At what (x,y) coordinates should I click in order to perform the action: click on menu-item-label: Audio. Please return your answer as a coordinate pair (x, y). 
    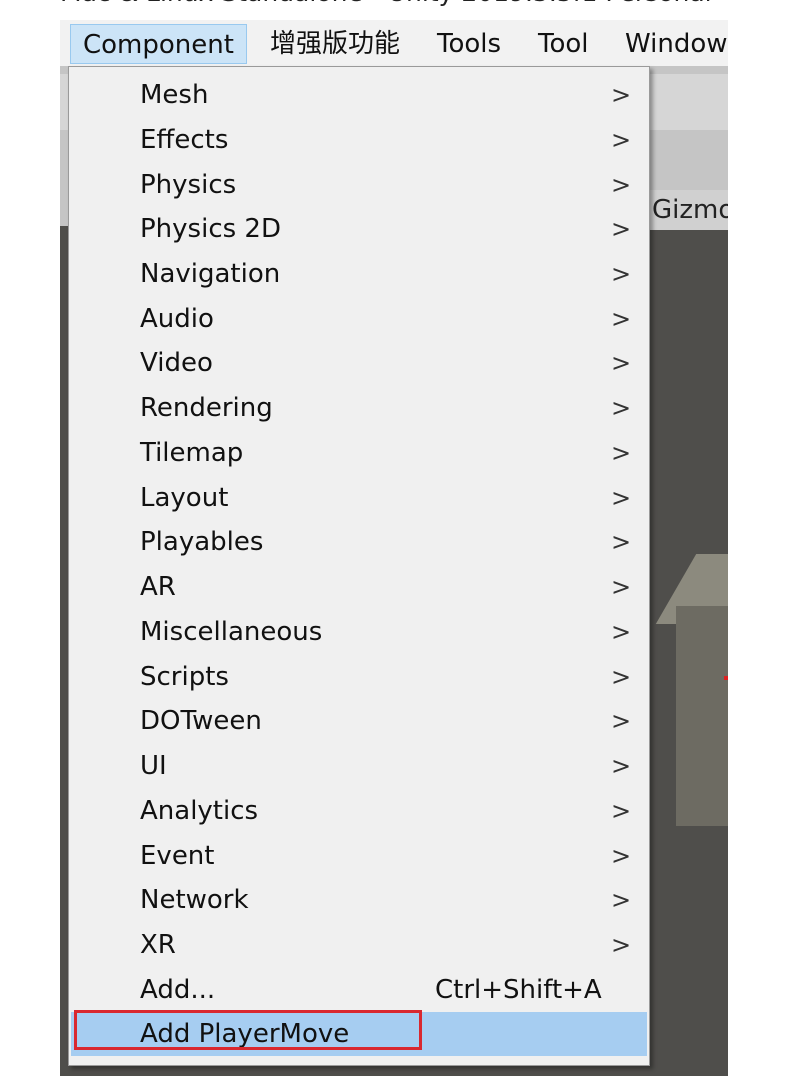
    Looking at the image, I should click on (177, 319).